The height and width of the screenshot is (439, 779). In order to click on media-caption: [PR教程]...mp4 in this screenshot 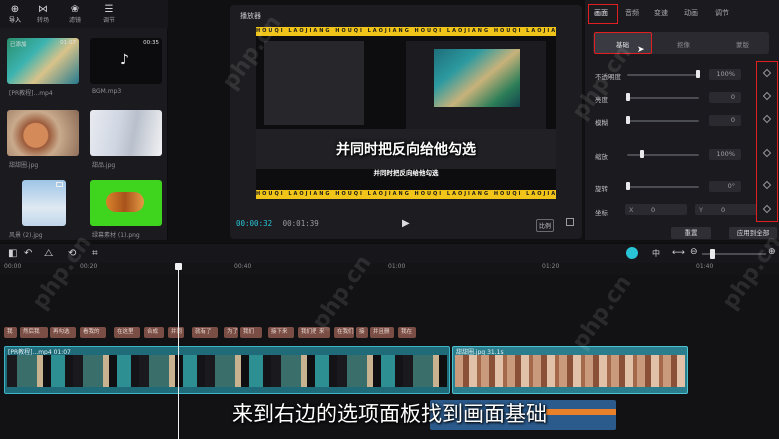, I will do `click(31, 93)`.